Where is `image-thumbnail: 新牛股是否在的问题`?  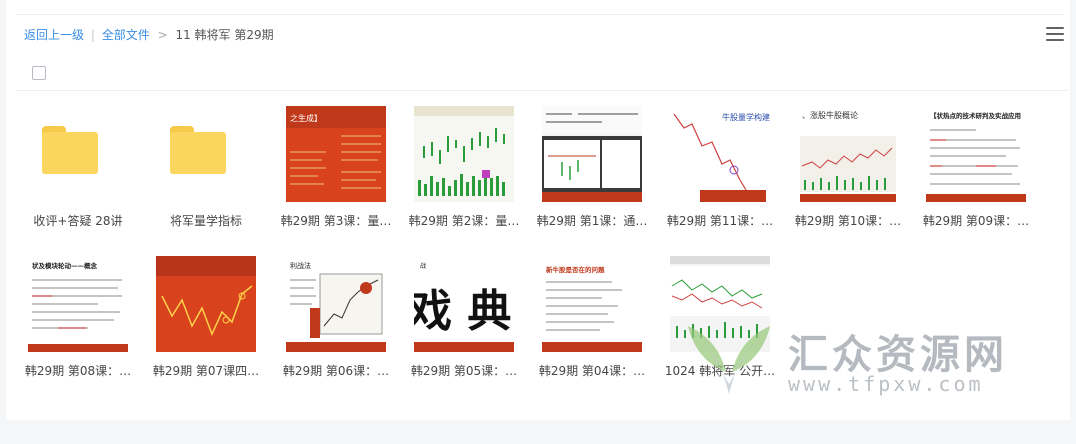 image-thumbnail: 新牛股是否在的问题 is located at coordinates (592, 304).